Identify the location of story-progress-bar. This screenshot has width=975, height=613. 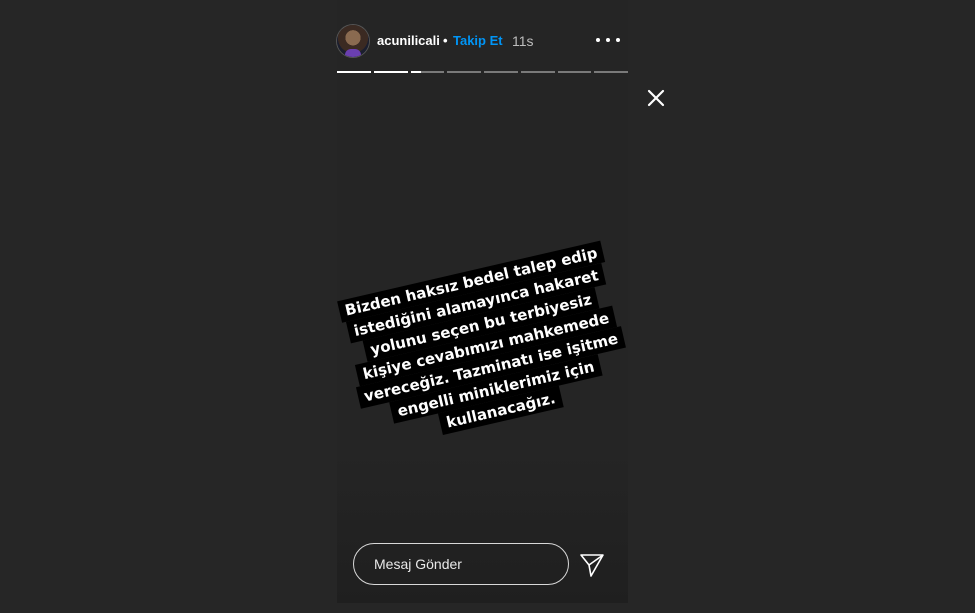
(482, 72).